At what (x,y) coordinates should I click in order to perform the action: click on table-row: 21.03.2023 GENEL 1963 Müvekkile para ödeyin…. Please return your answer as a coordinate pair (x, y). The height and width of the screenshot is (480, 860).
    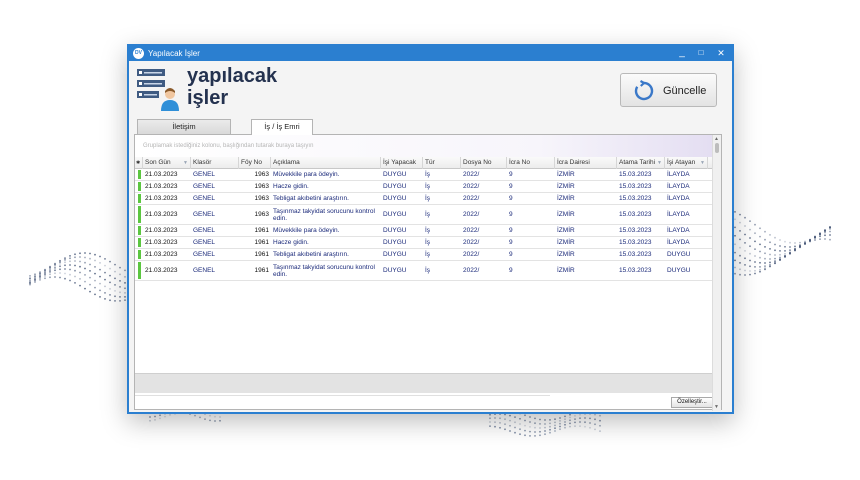
    Looking at the image, I should click on (424, 175).